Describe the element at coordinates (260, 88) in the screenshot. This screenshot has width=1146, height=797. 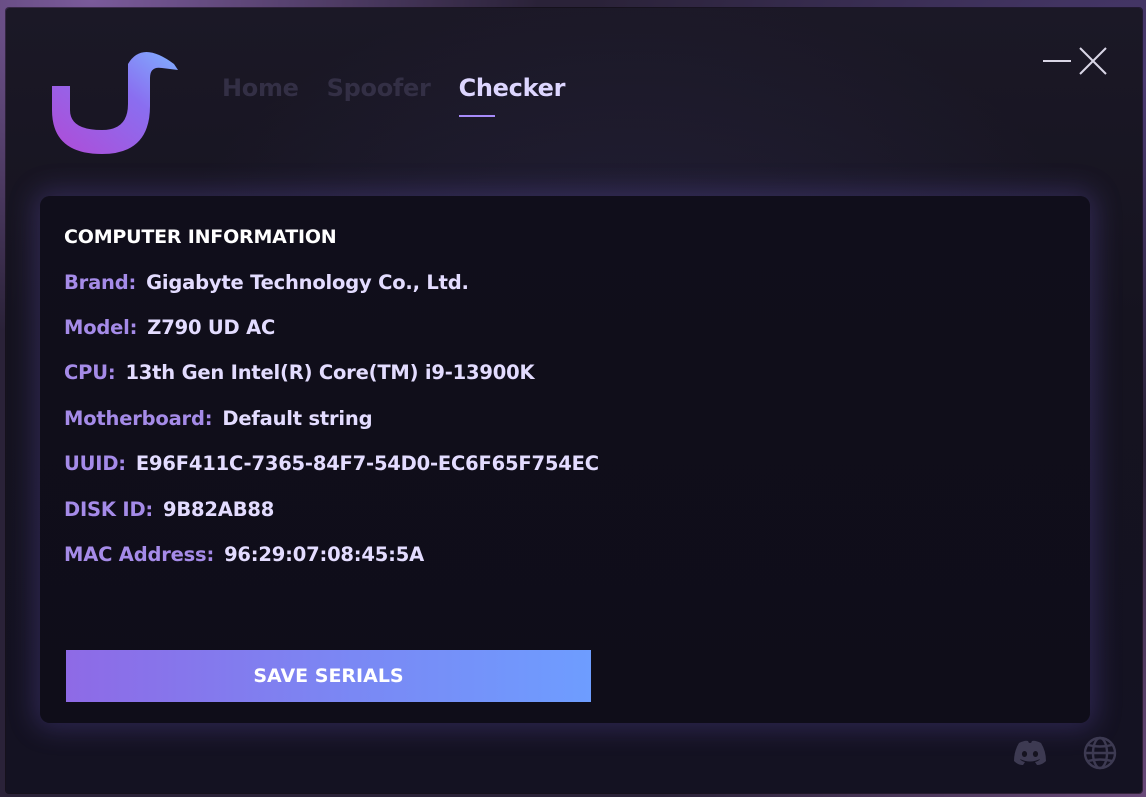
I see `tab-home: Home` at that location.